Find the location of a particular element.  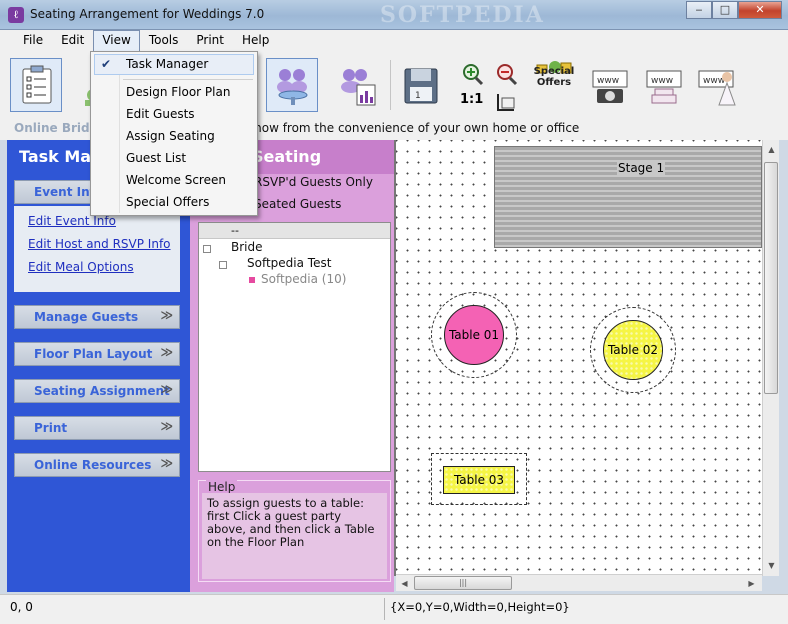

www-camera-button: www is located at coordinates (610, 85).